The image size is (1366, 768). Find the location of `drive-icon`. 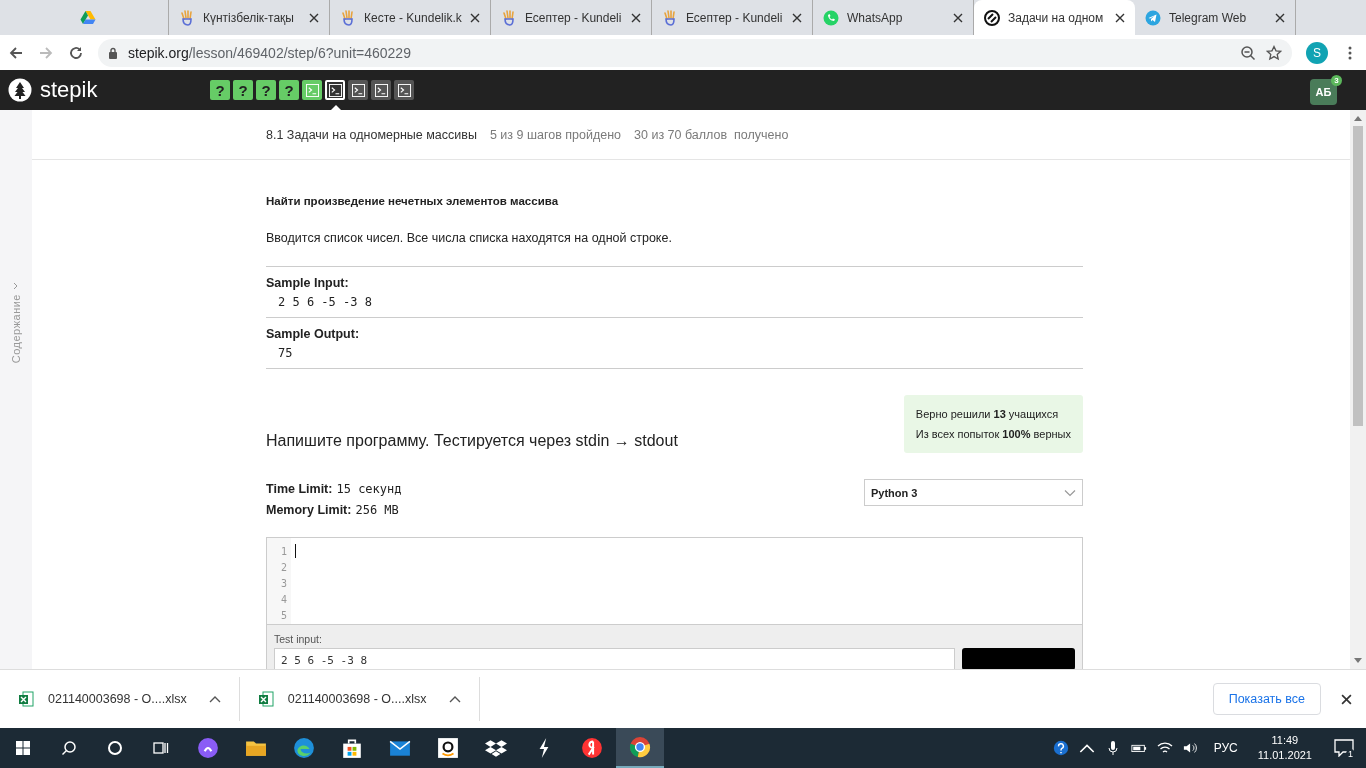

drive-icon is located at coordinates (88, 17).